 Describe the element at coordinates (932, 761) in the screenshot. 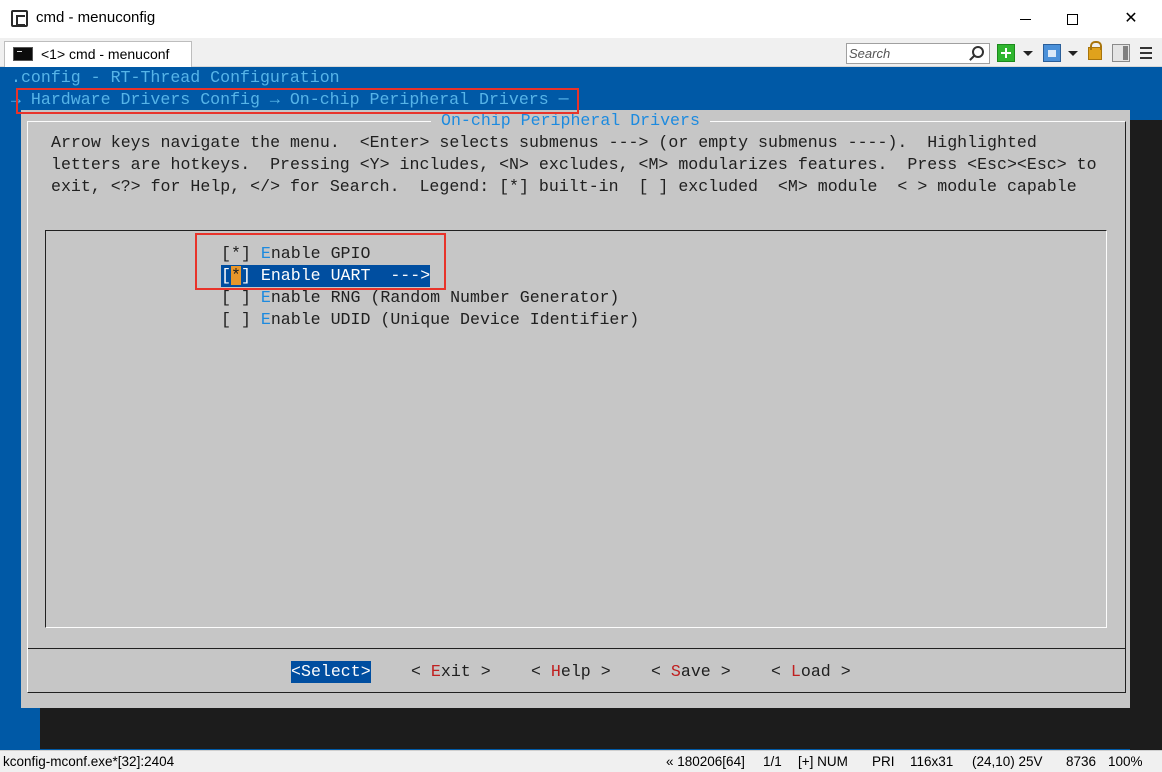

I see `status-size: 116x31` at that location.